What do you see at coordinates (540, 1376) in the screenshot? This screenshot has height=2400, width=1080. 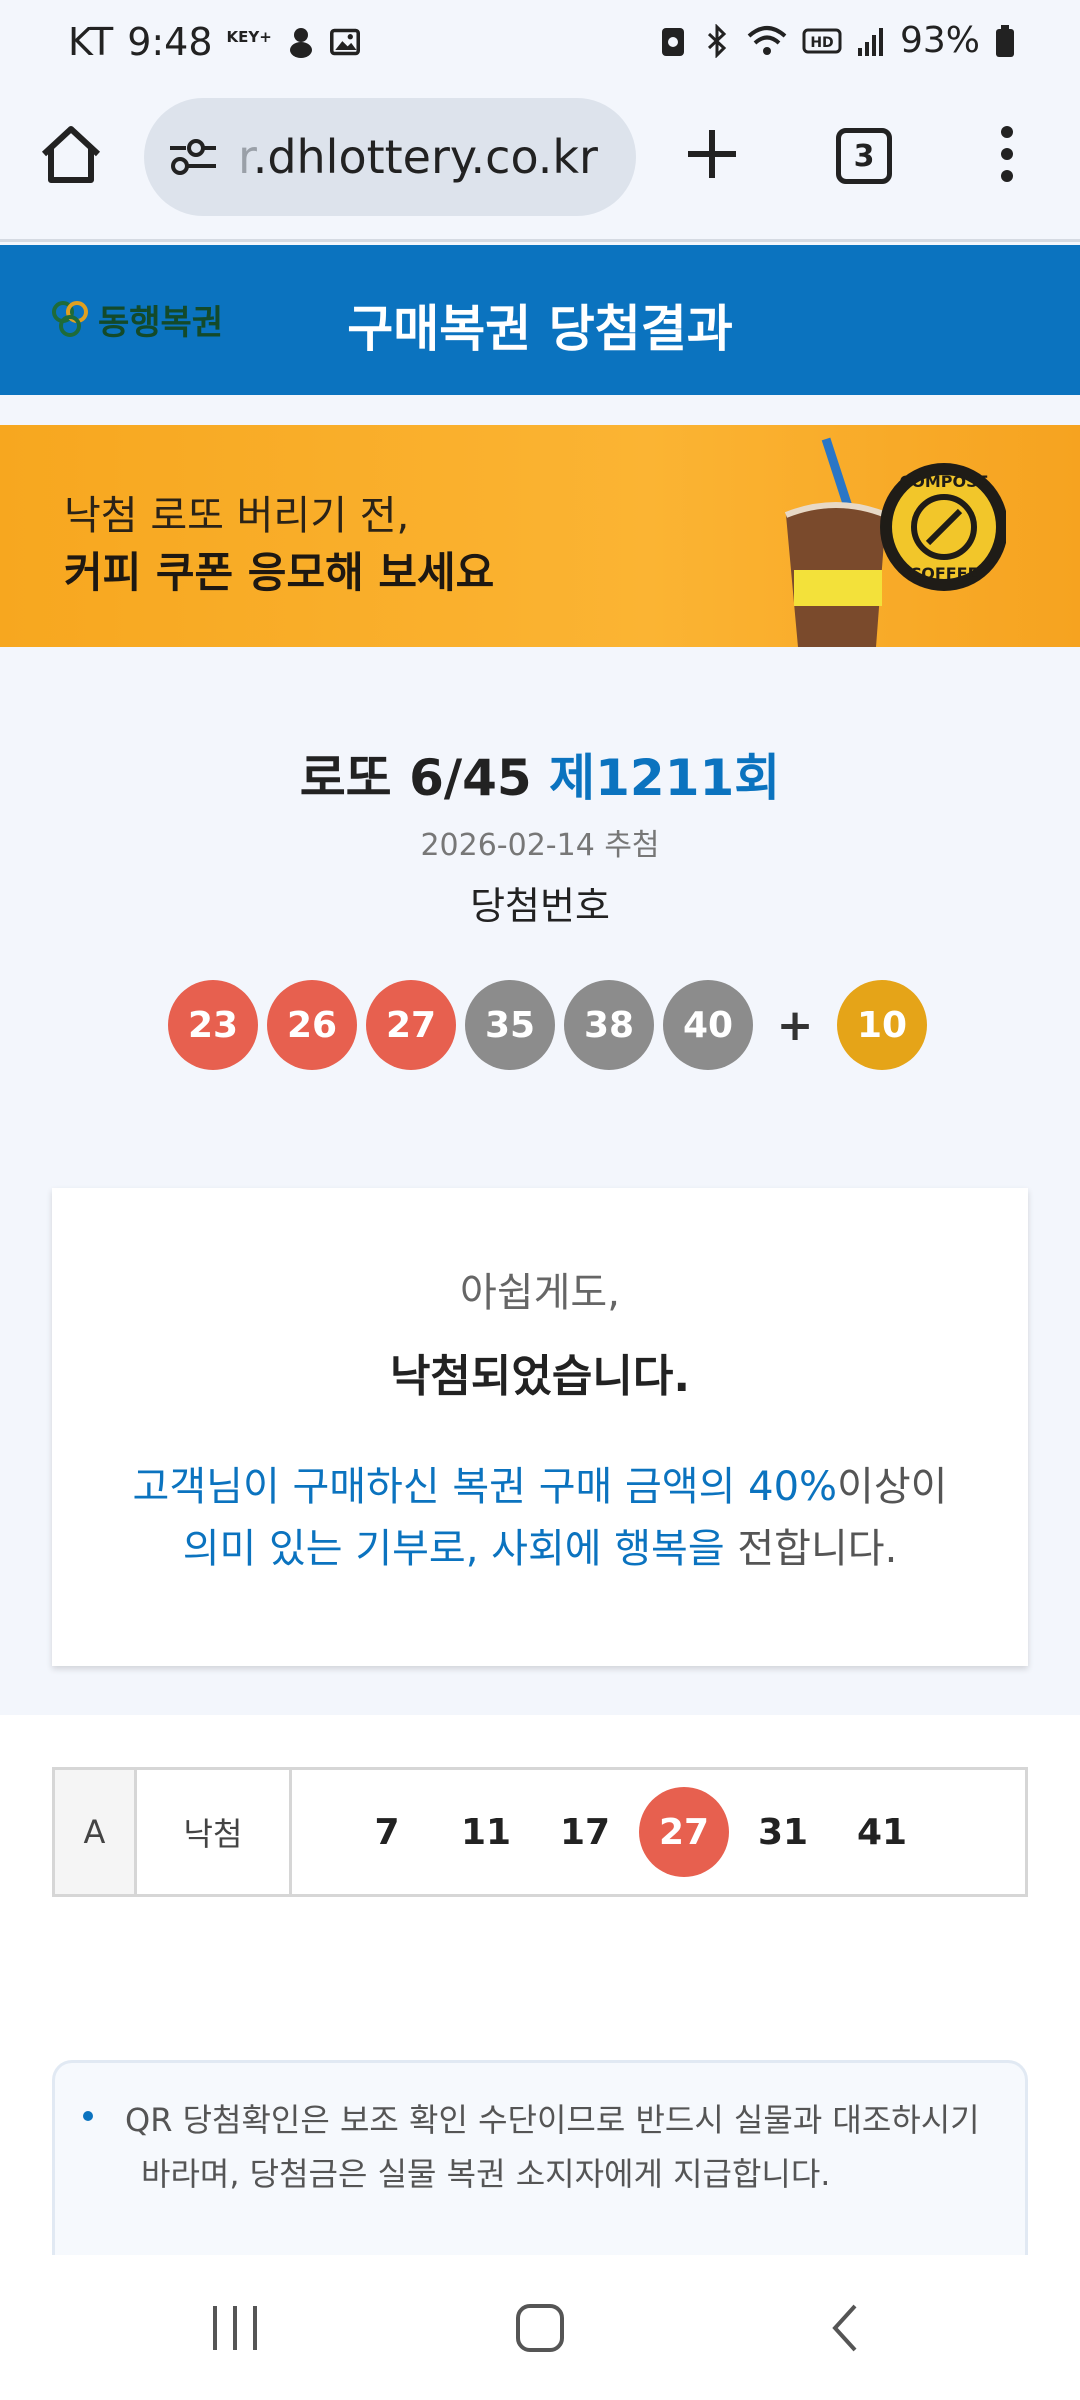 I see `message-result: 낙첨되었습니다.` at bounding box center [540, 1376].